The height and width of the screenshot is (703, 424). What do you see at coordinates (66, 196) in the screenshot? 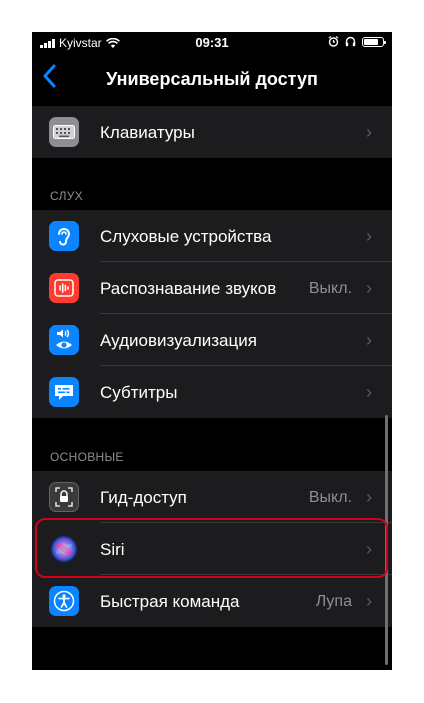
I see `section-header-hearing: СЛУХ` at bounding box center [66, 196].